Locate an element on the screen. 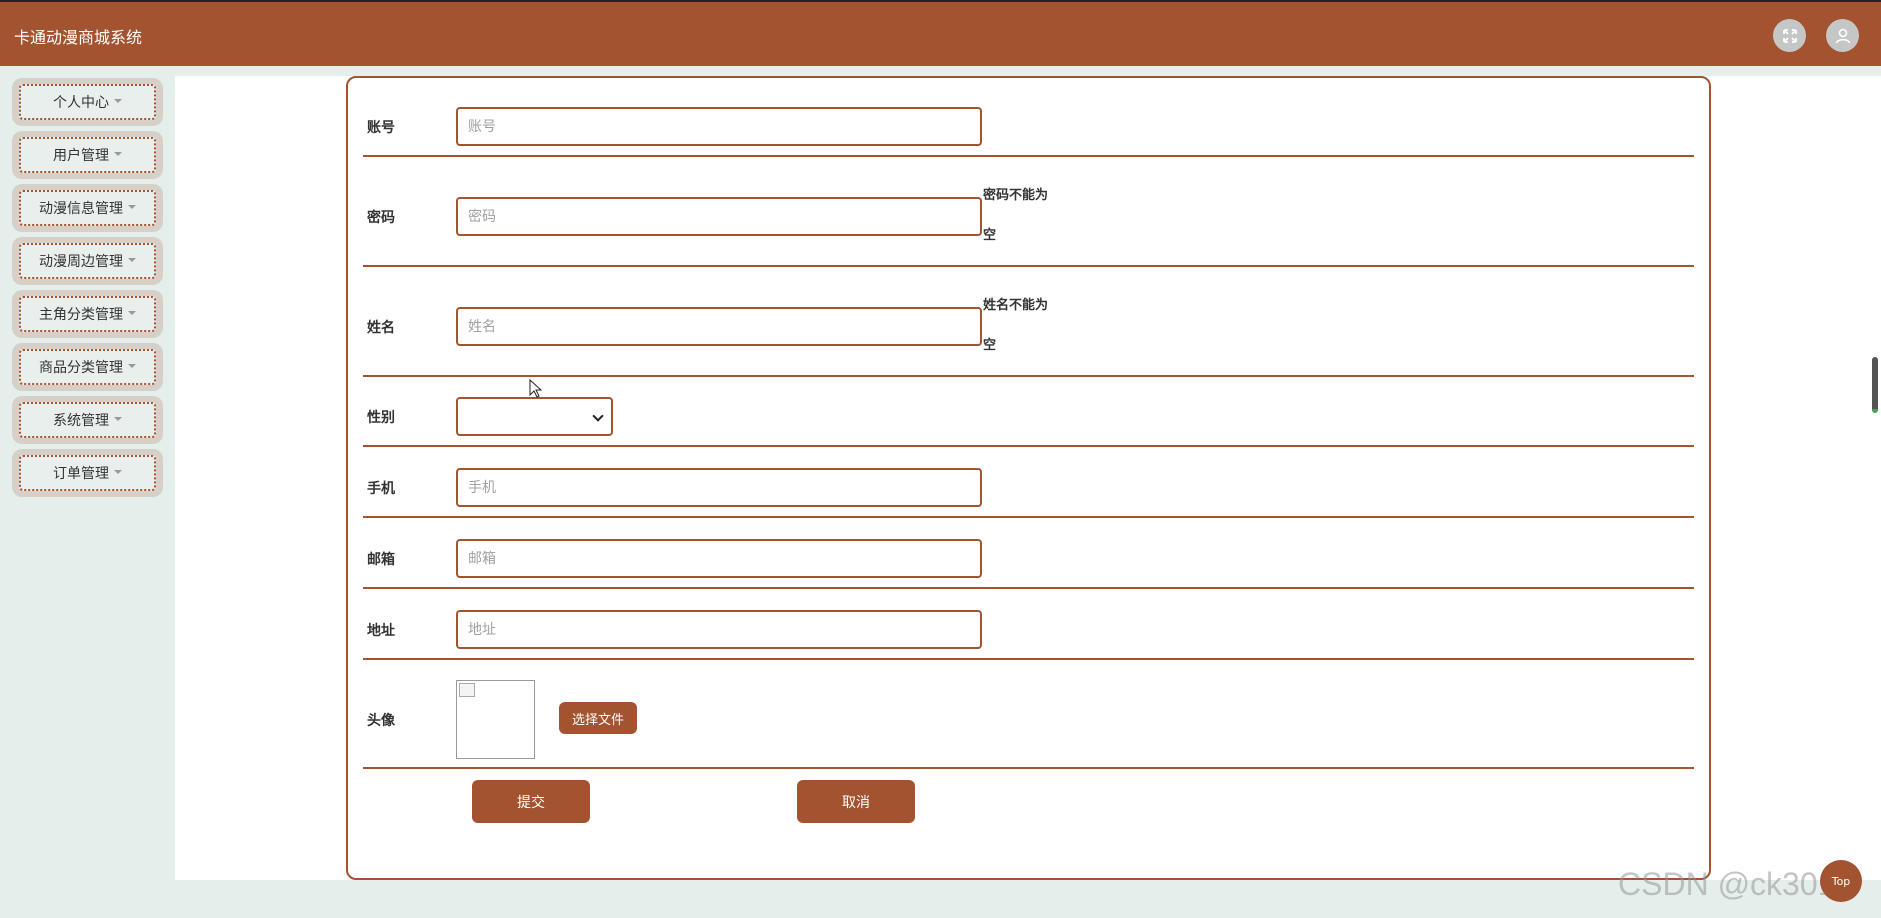 This screenshot has width=1881, height=918. sidebar-item-label: 动漫信息管理 is located at coordinates (81, 209).